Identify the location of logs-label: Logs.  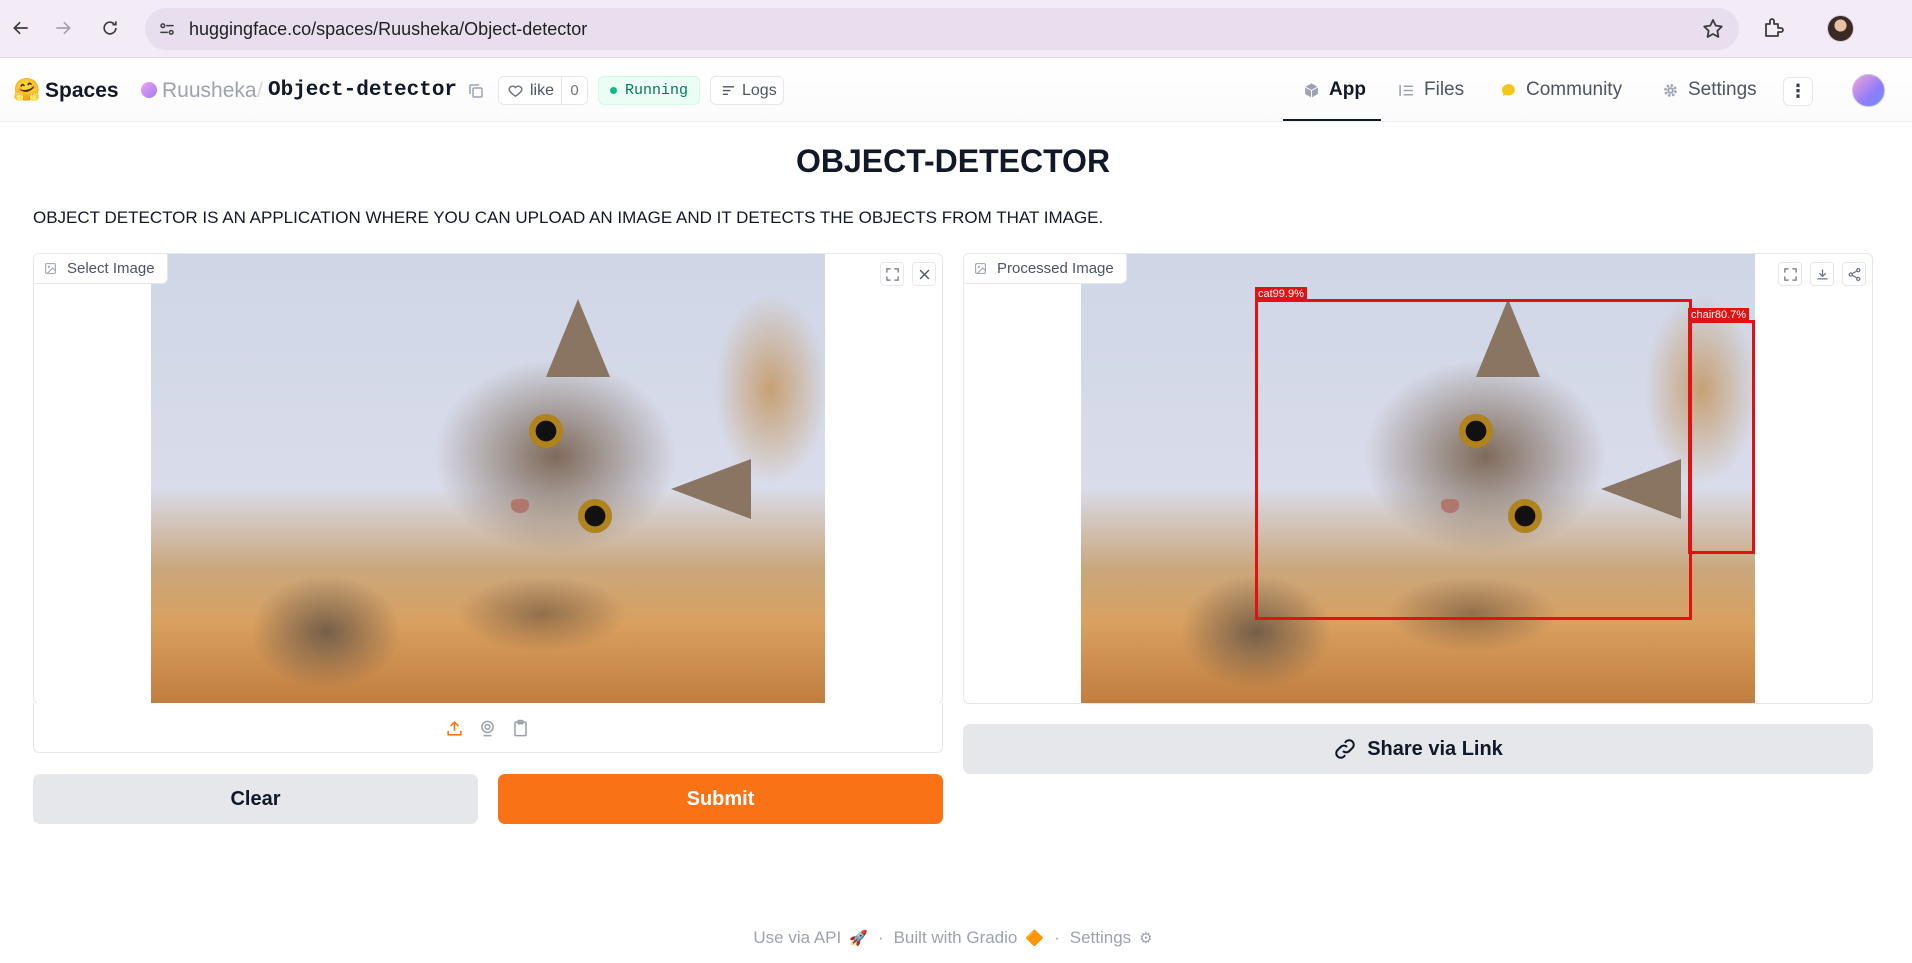
(759, 90).